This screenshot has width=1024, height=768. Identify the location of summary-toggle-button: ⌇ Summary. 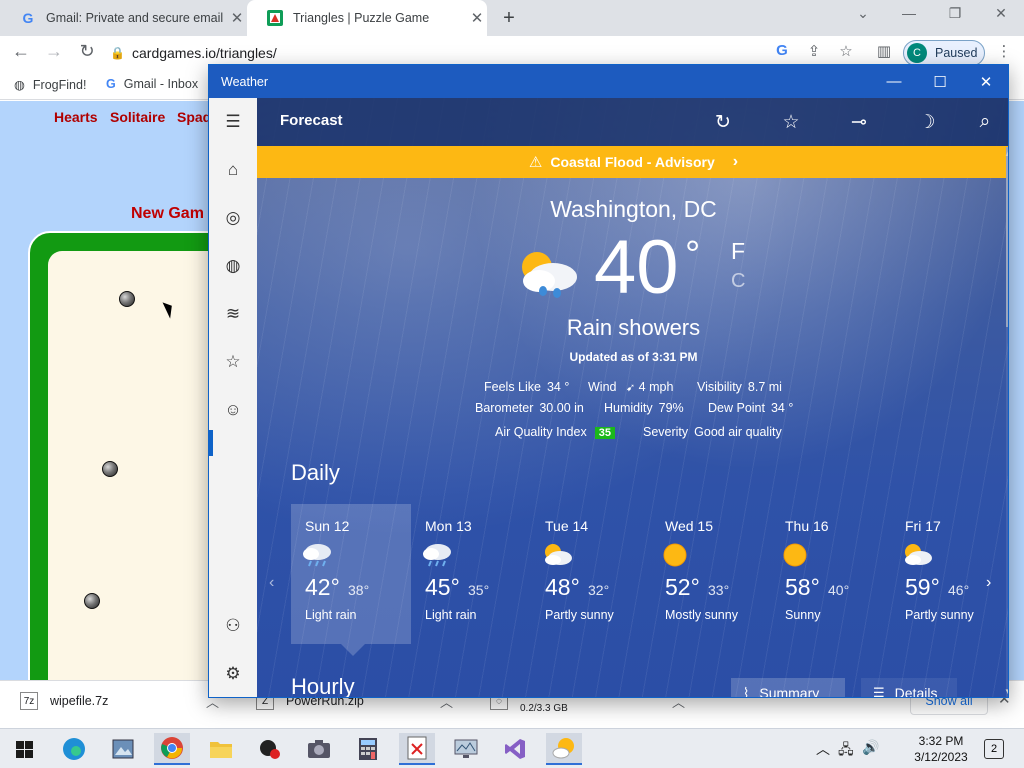
(788, 688).